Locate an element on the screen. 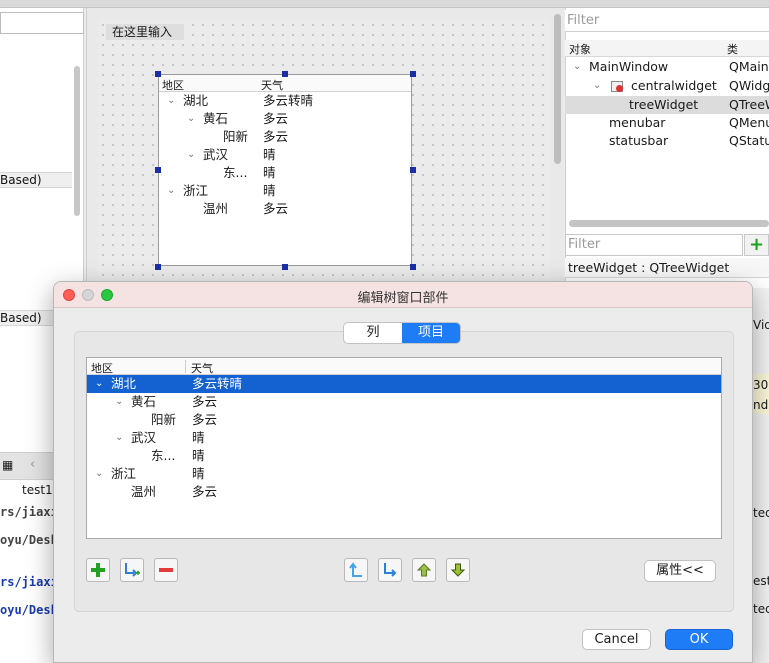 The width and height of the screenshot is (769, 663). tab-items: 项目 is located at coordinates (431, 333).